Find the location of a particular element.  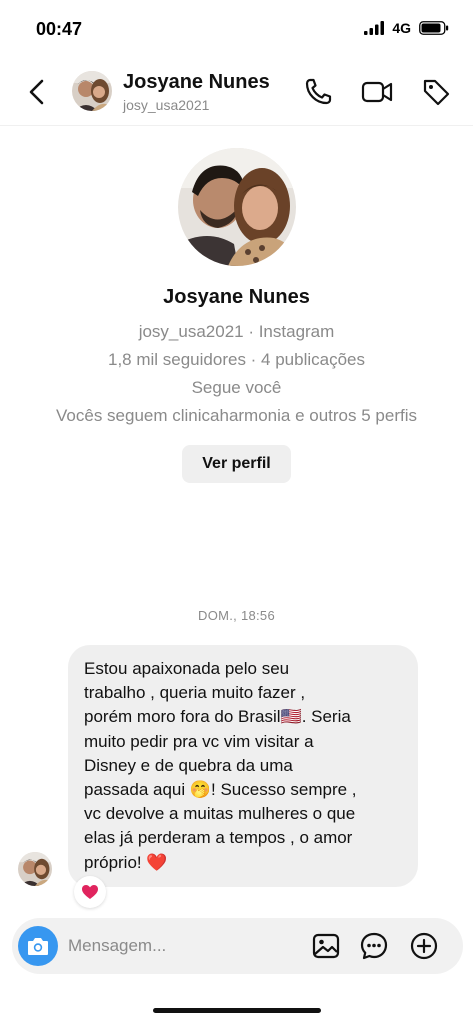

status-indicators: 4G is located at coordinates (406, 28).